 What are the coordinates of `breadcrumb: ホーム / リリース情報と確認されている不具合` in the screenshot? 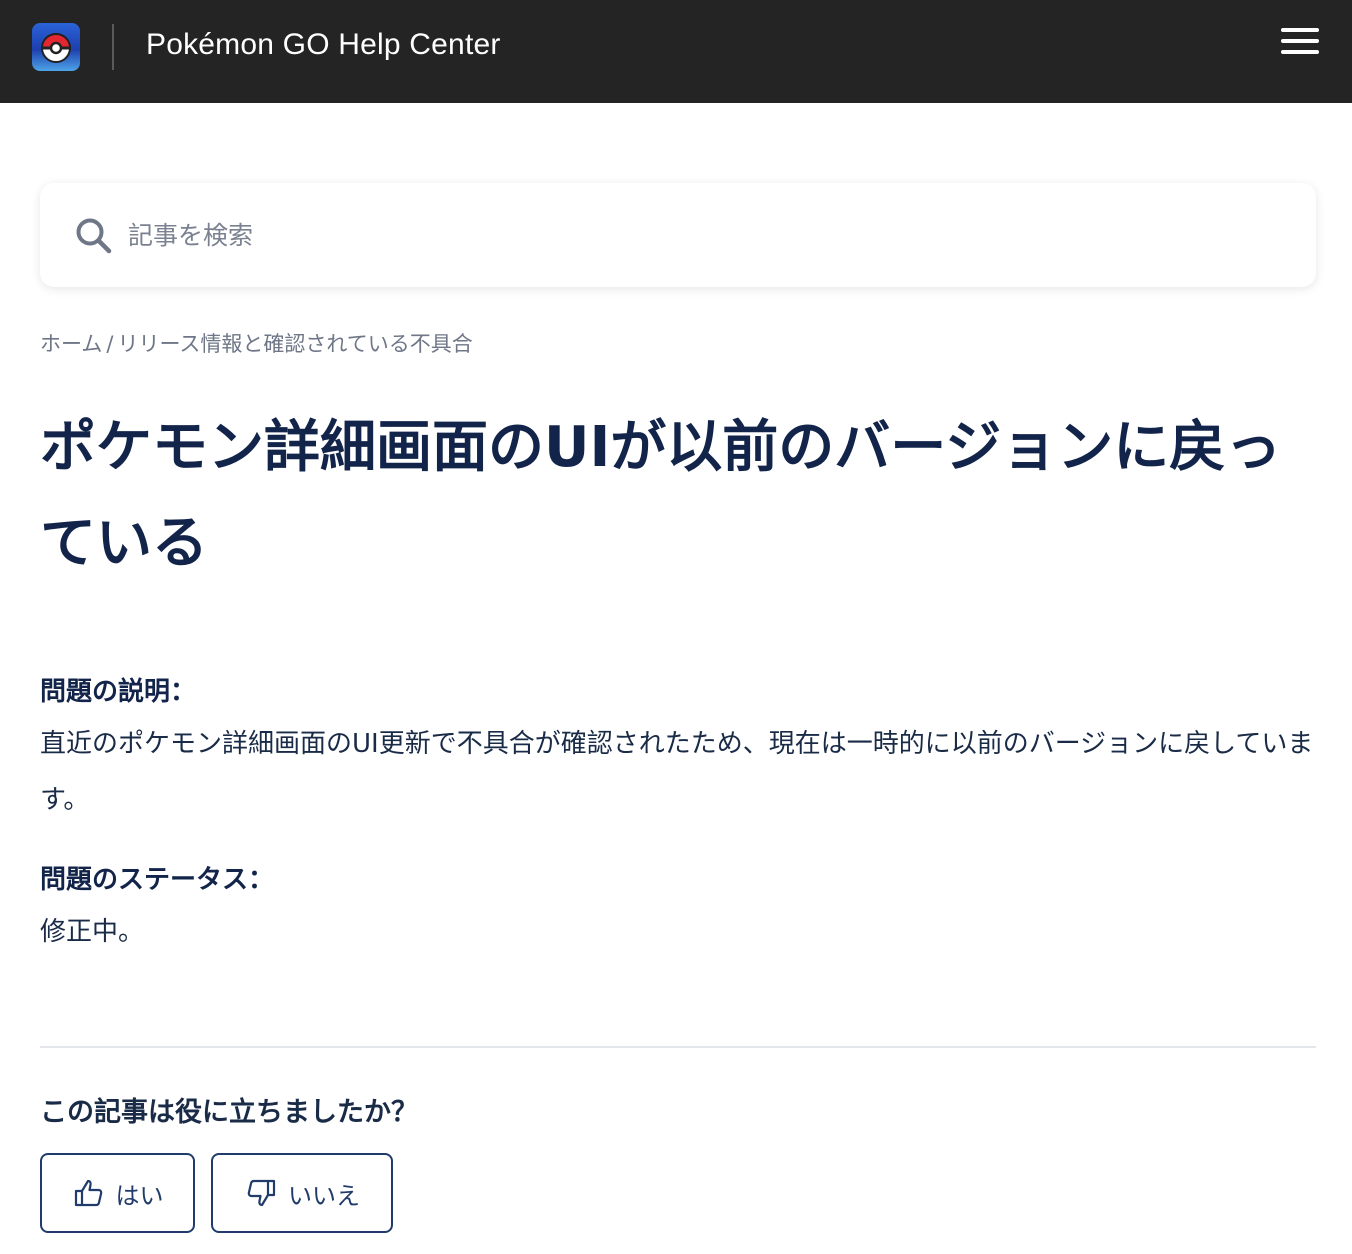 It's located at (256, 343).